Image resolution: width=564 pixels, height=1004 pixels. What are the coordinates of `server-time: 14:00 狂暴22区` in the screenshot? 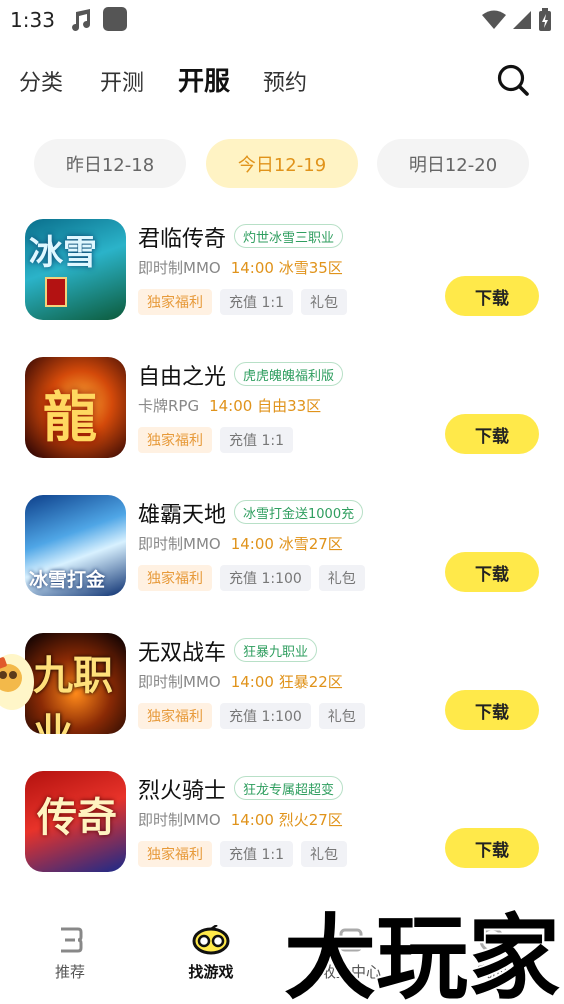 It's located at (286, 682).